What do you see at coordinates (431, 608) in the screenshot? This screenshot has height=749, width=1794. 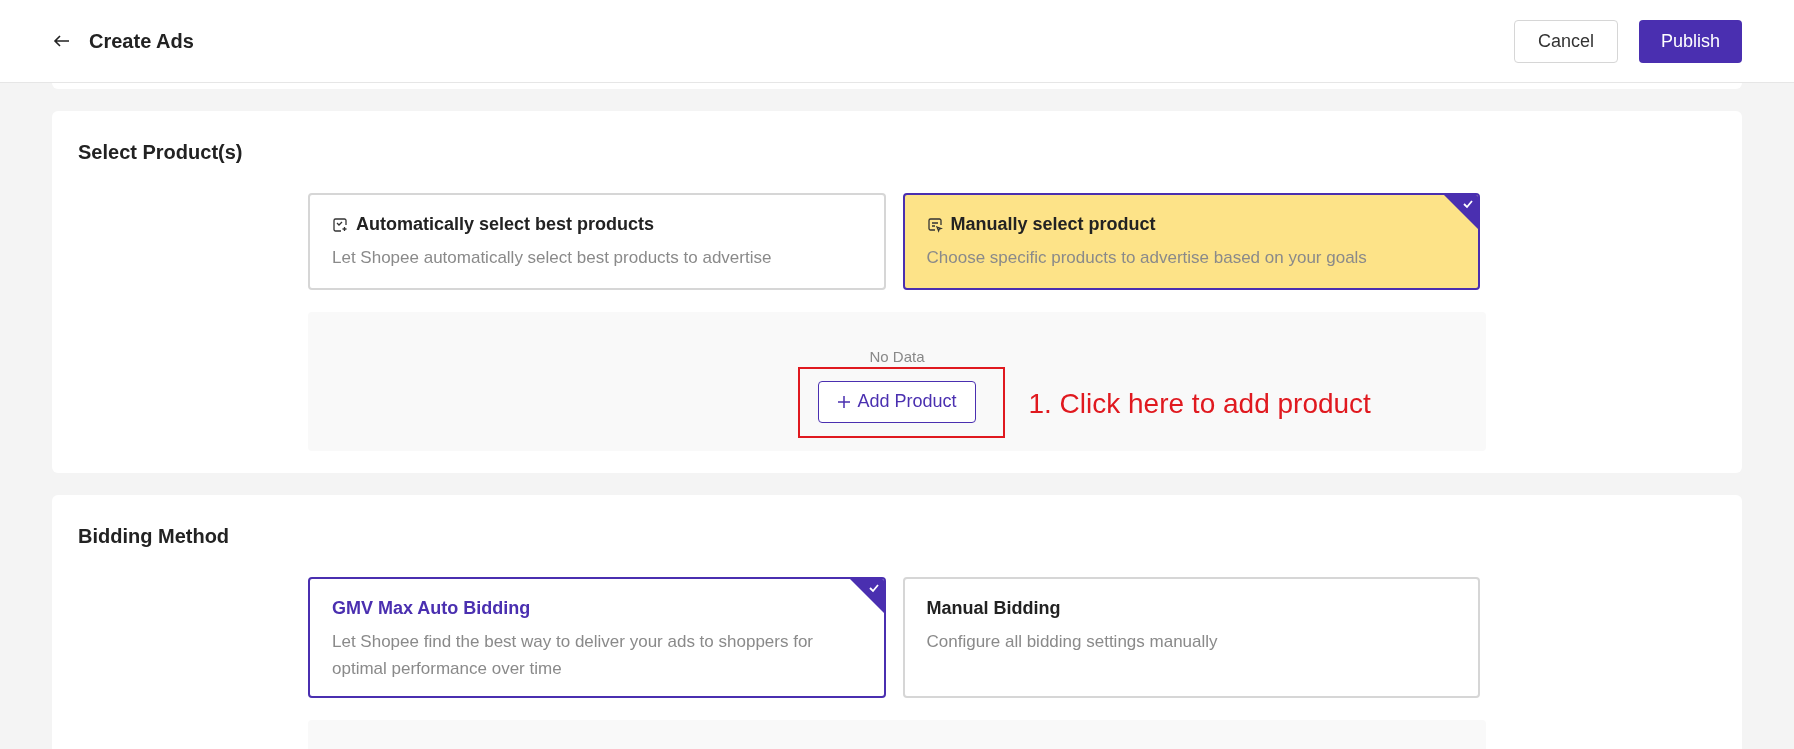 I see `option-title: GMV Max Auto Bidding` at bounding box center [431, 608].